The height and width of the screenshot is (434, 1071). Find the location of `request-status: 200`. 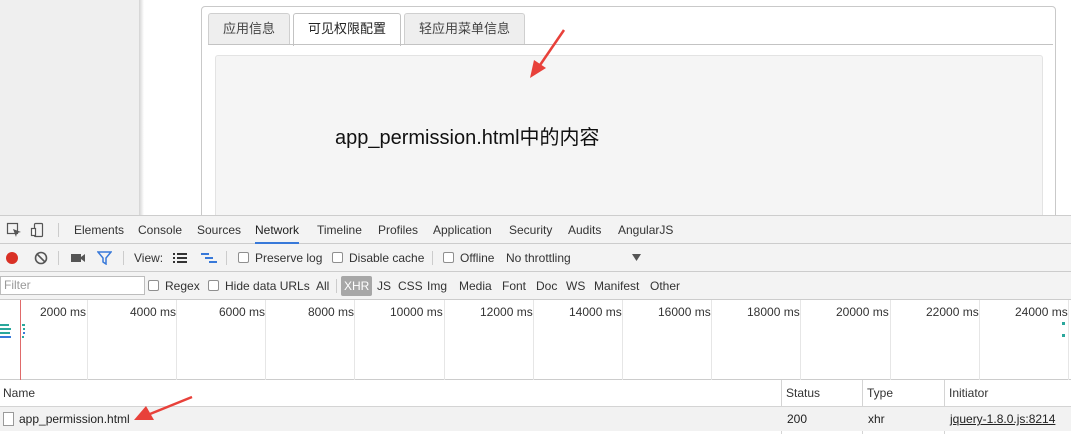

request-status: 200 is located at coordinates (797, 419).